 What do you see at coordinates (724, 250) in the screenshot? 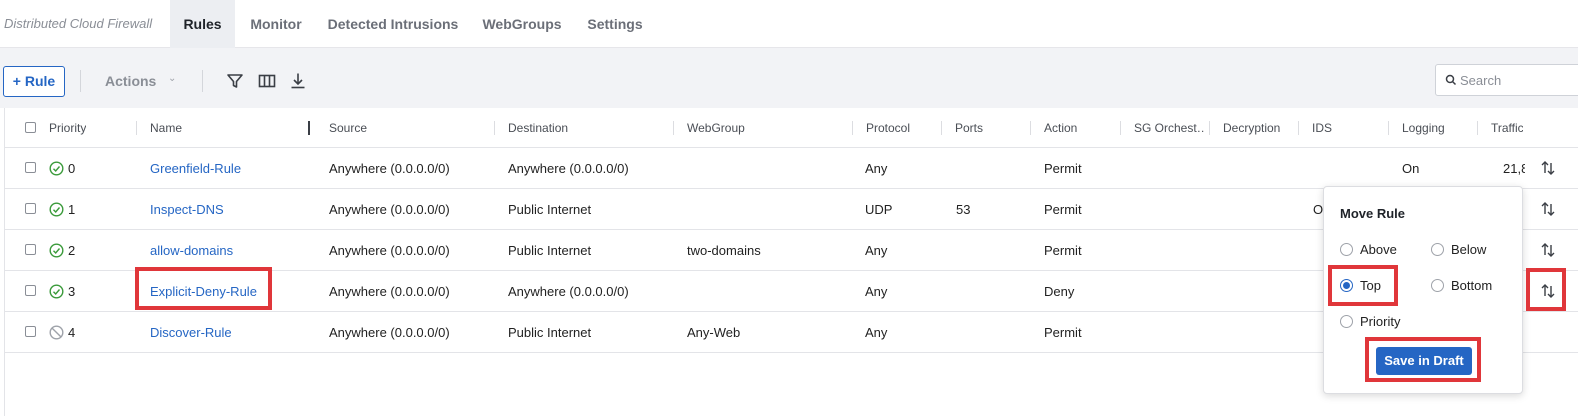
I see `webgroup-value: two-domains` at bounding box center [724, 250].